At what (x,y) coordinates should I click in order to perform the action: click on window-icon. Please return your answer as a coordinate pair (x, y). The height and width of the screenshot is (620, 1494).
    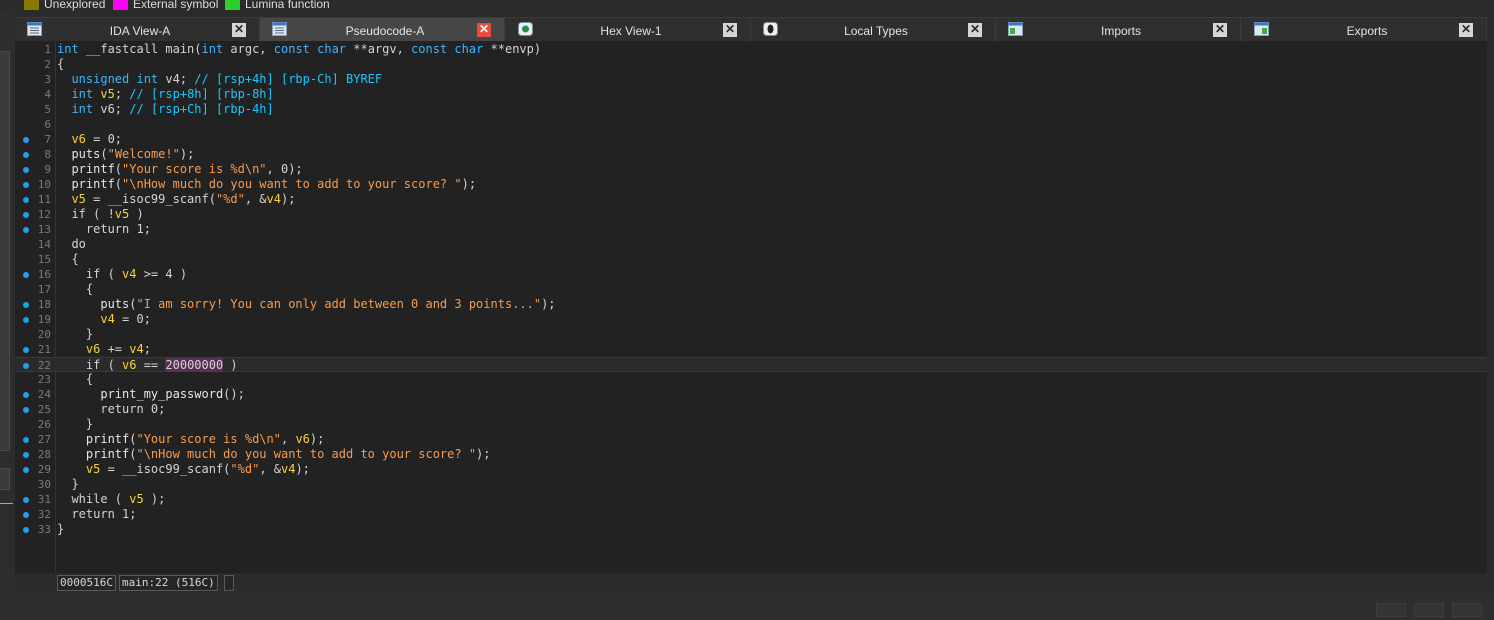
    Looking at the image, I should click on (1391, 610).